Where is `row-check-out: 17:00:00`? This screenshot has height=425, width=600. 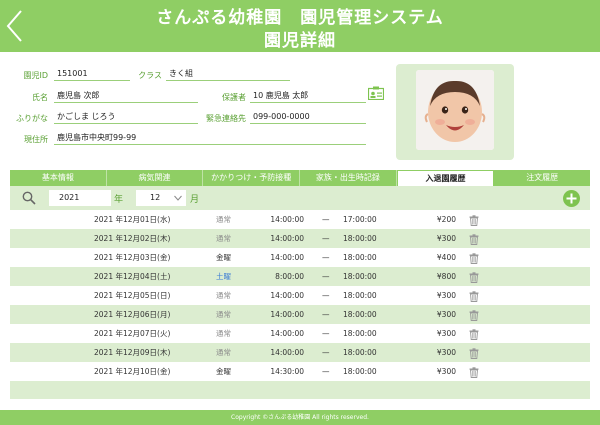
row-check-out: 17:00:00 is located at coordinates (360, 219).